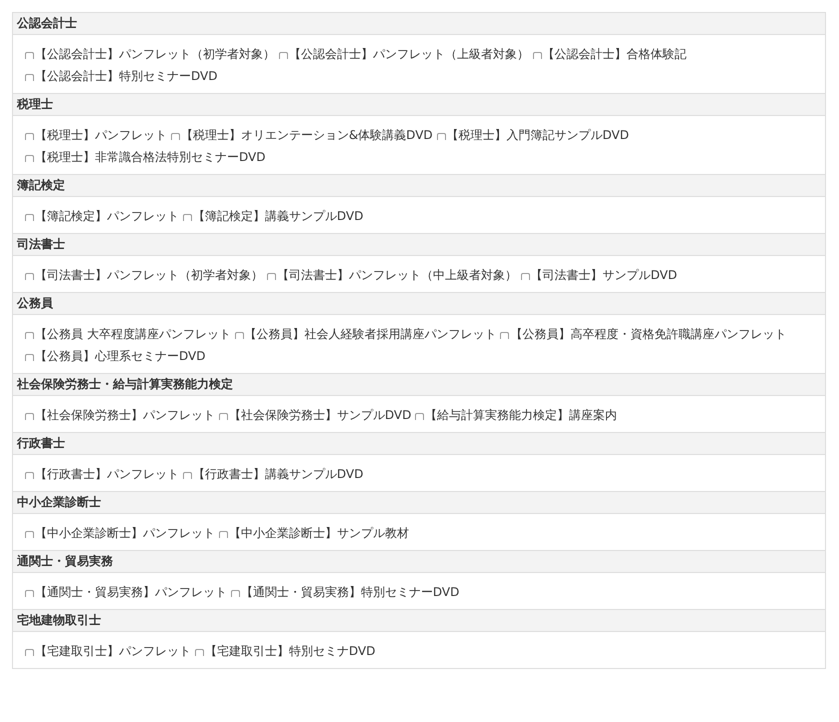 The height and width of the screenshot is (722, 839). What do you see at coordinates (126, 76) in the screenshot?
I see `checkbox-label: 【公認会計士】特別セミナーDVD` at bounding box center [126, 76].